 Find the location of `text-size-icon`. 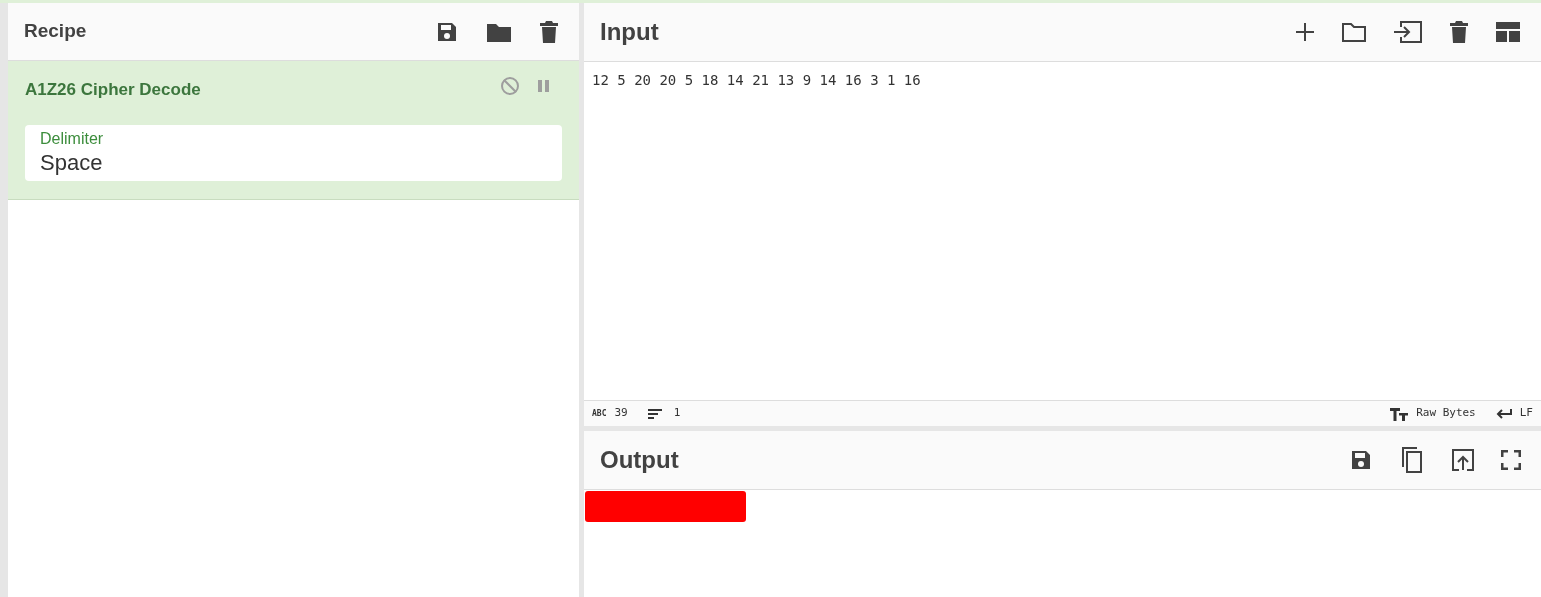

text-size-icon is located at coordinates (1399, 413).